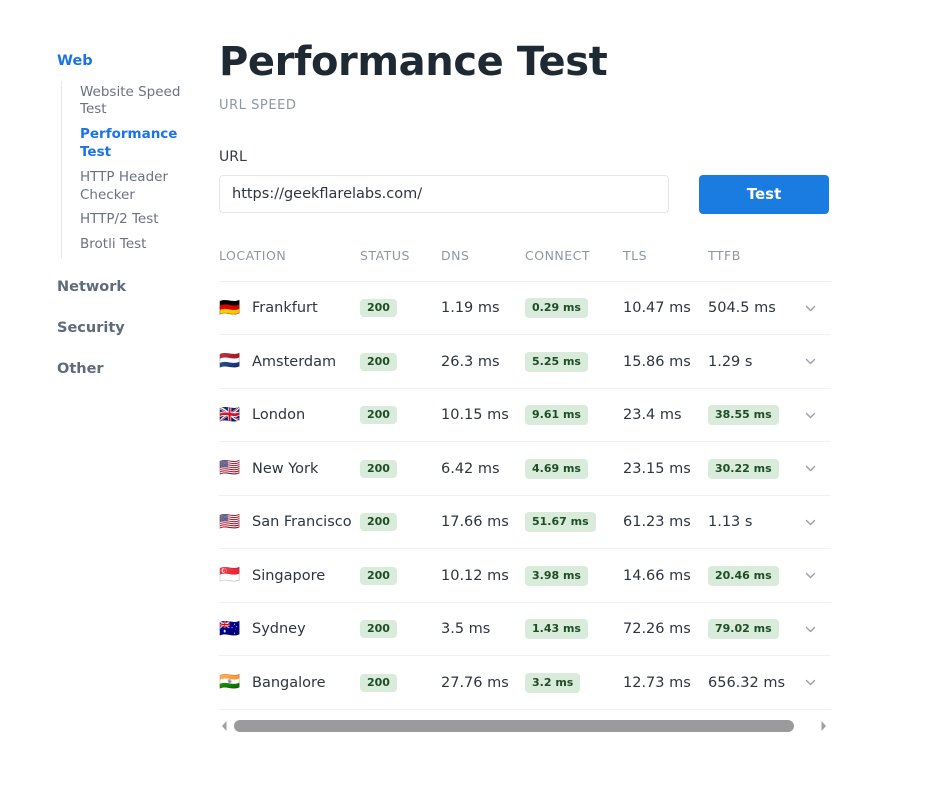 The image size is (942, 798). I want to click on cell-ttfb: 79.02 ms, so click(755, 629).